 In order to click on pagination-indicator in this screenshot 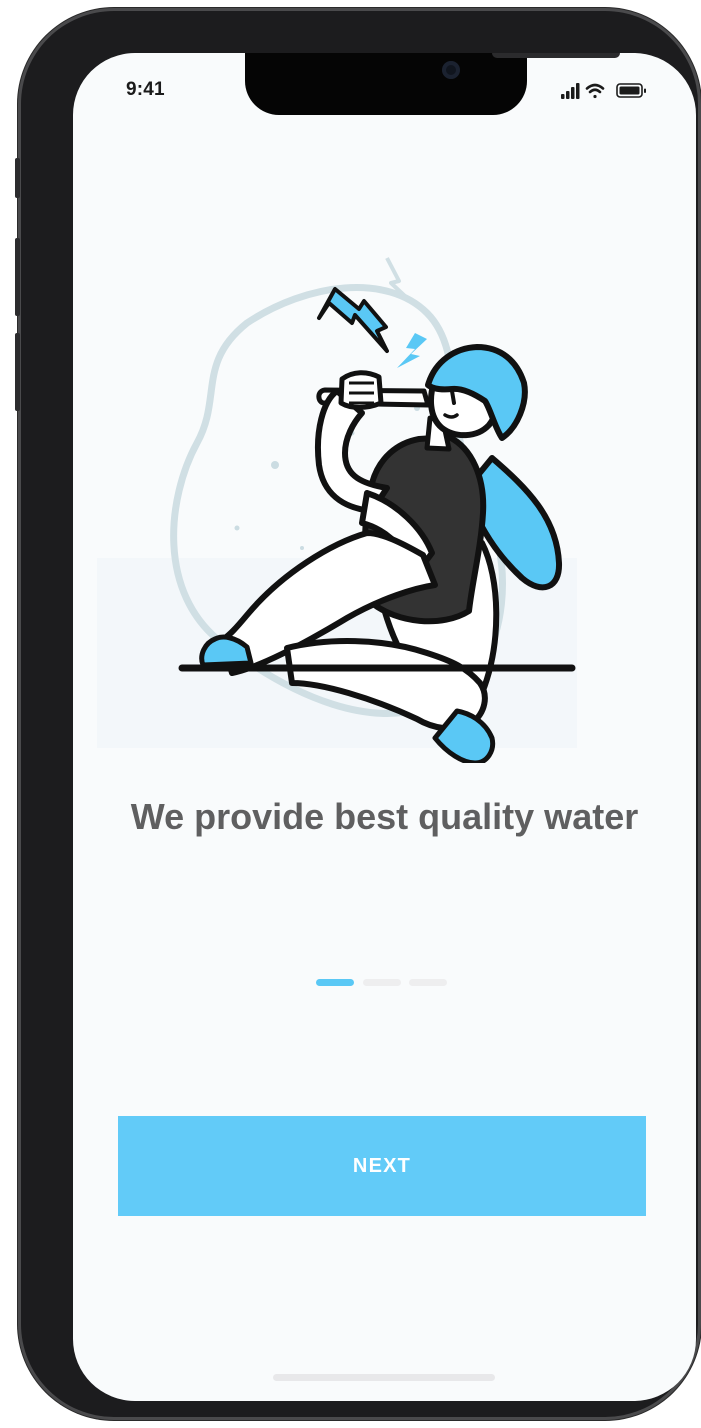, I will do `click(386, 983)`.